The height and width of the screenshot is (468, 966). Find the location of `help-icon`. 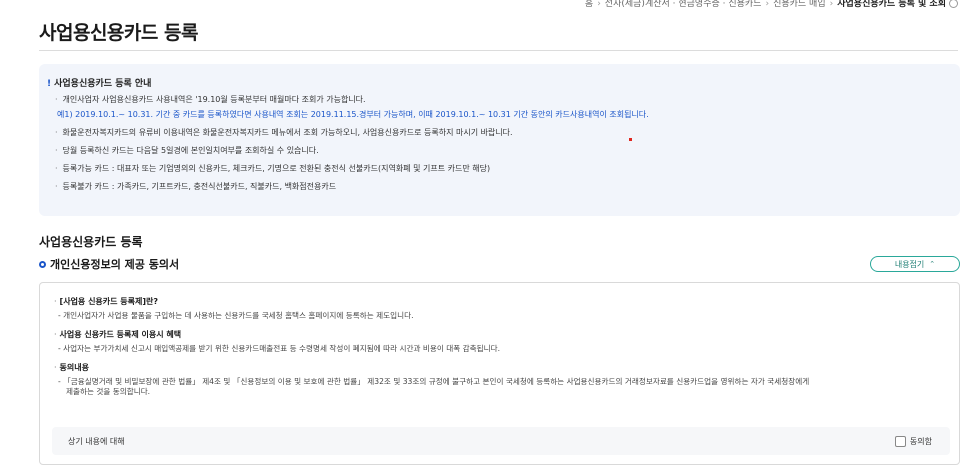

help-icon is located at coordinates (953, 4).